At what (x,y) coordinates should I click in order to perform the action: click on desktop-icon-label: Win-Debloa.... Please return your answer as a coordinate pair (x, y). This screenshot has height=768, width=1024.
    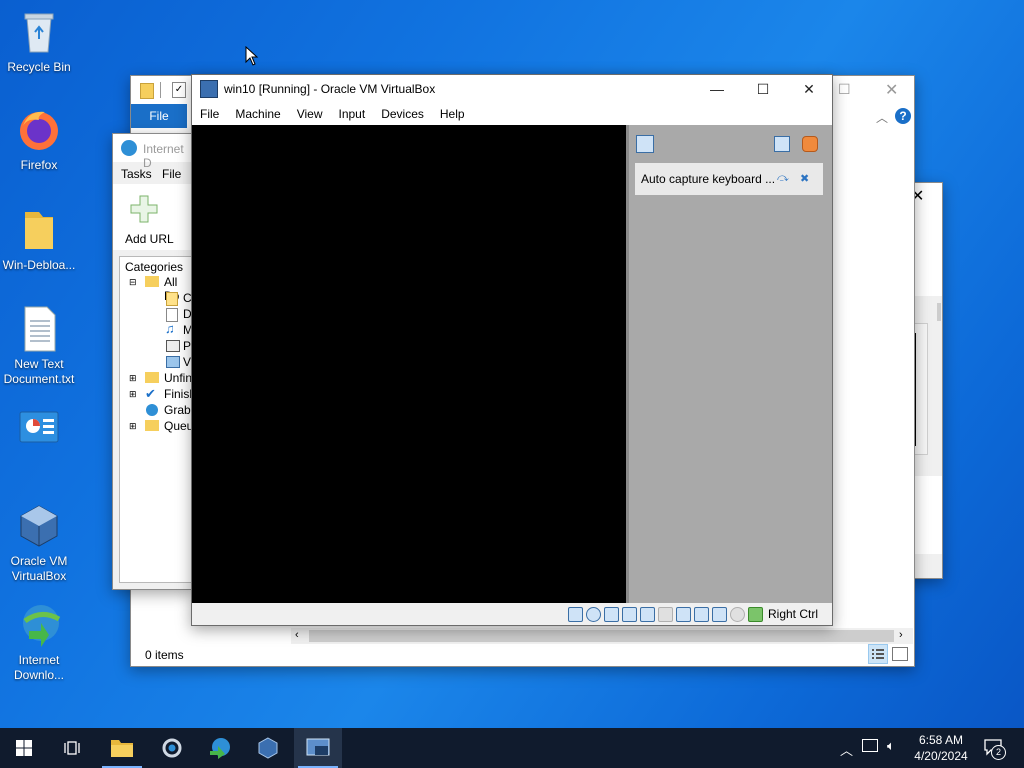
    Looking at the image, I should click on (39, 265).